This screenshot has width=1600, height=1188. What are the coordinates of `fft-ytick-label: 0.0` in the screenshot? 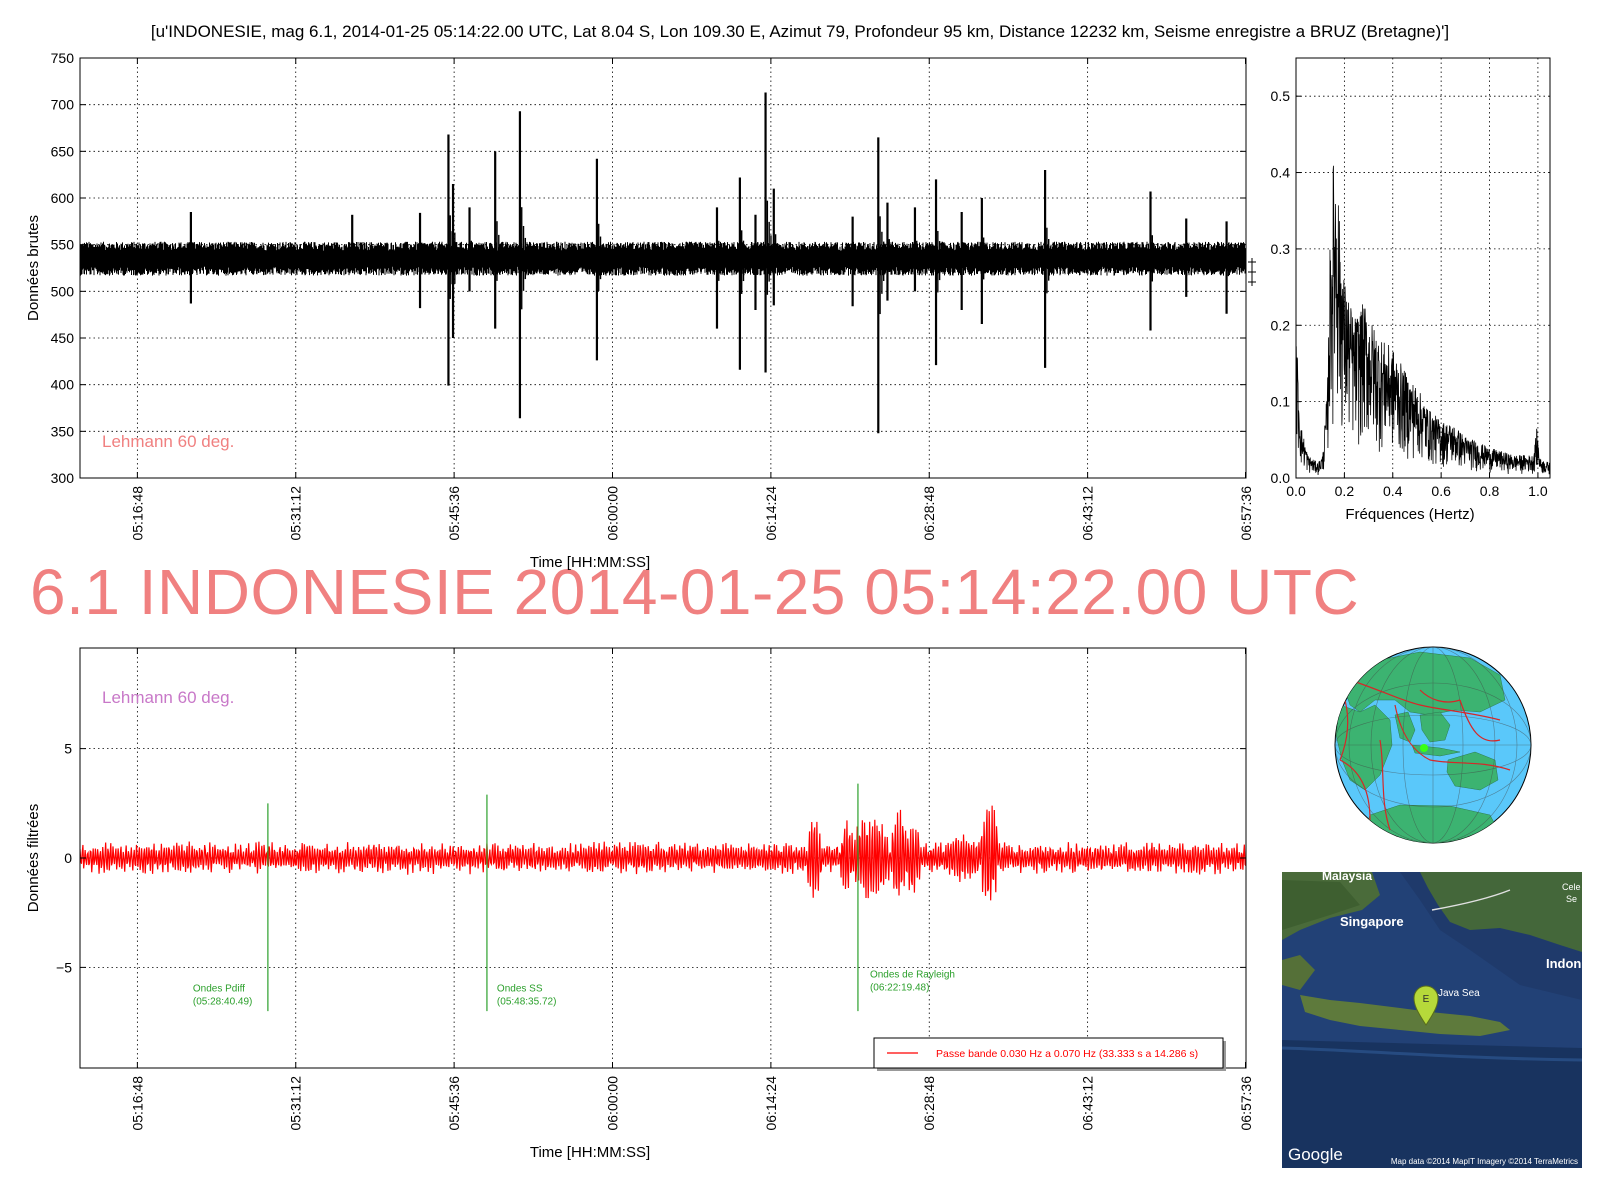 It's located at (1281, 478).